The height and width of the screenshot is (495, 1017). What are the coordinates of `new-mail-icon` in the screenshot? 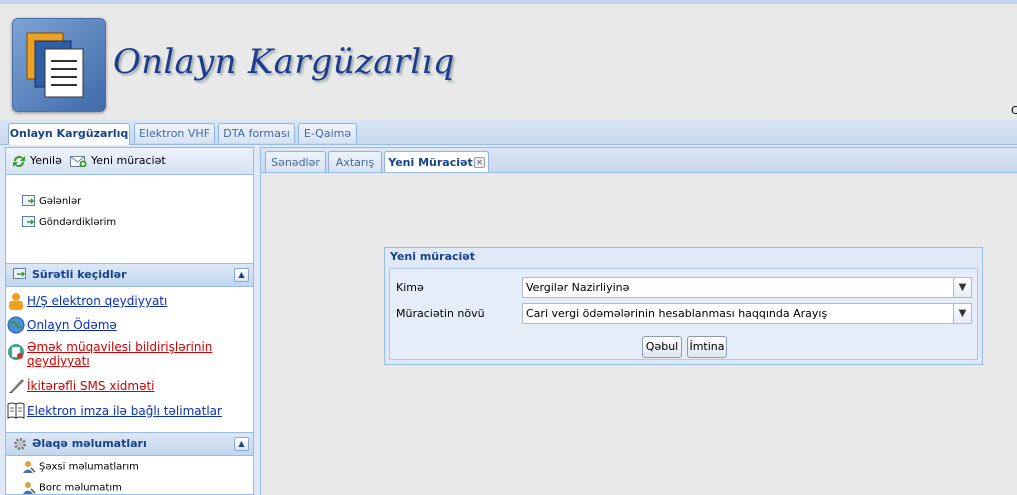 It's located at (78, 161).